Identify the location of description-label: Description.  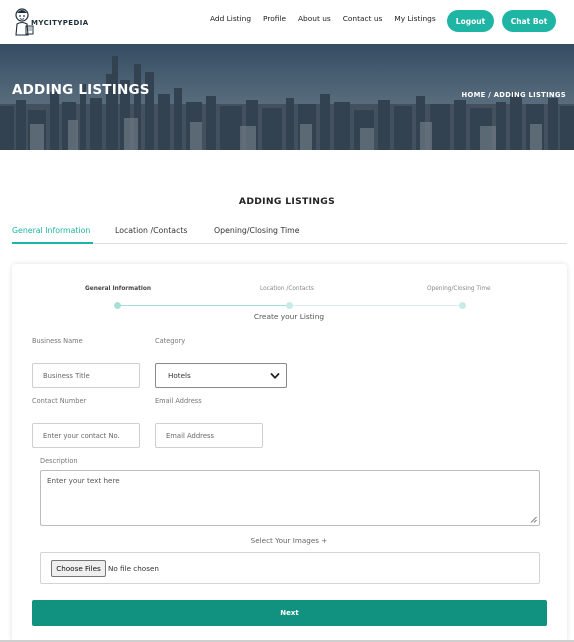
(59, 461).